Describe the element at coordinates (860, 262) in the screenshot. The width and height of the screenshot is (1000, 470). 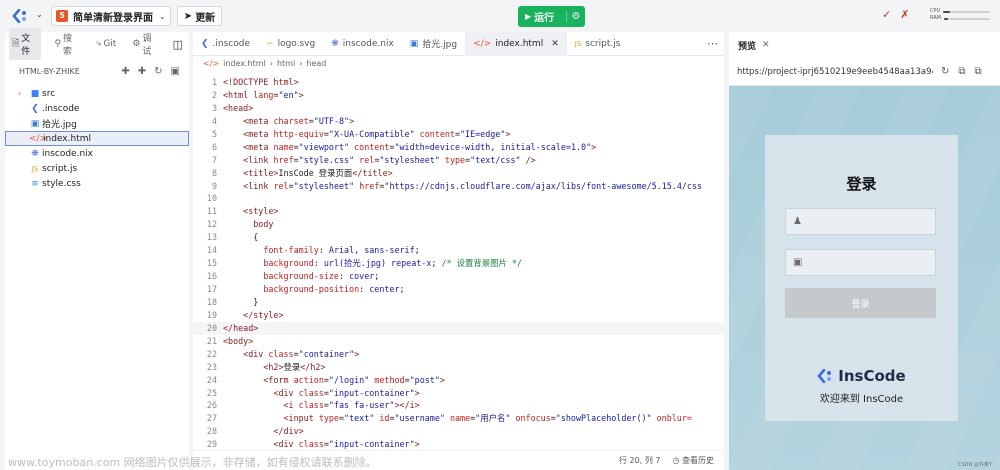
I see `password-field: ▣` at that location.